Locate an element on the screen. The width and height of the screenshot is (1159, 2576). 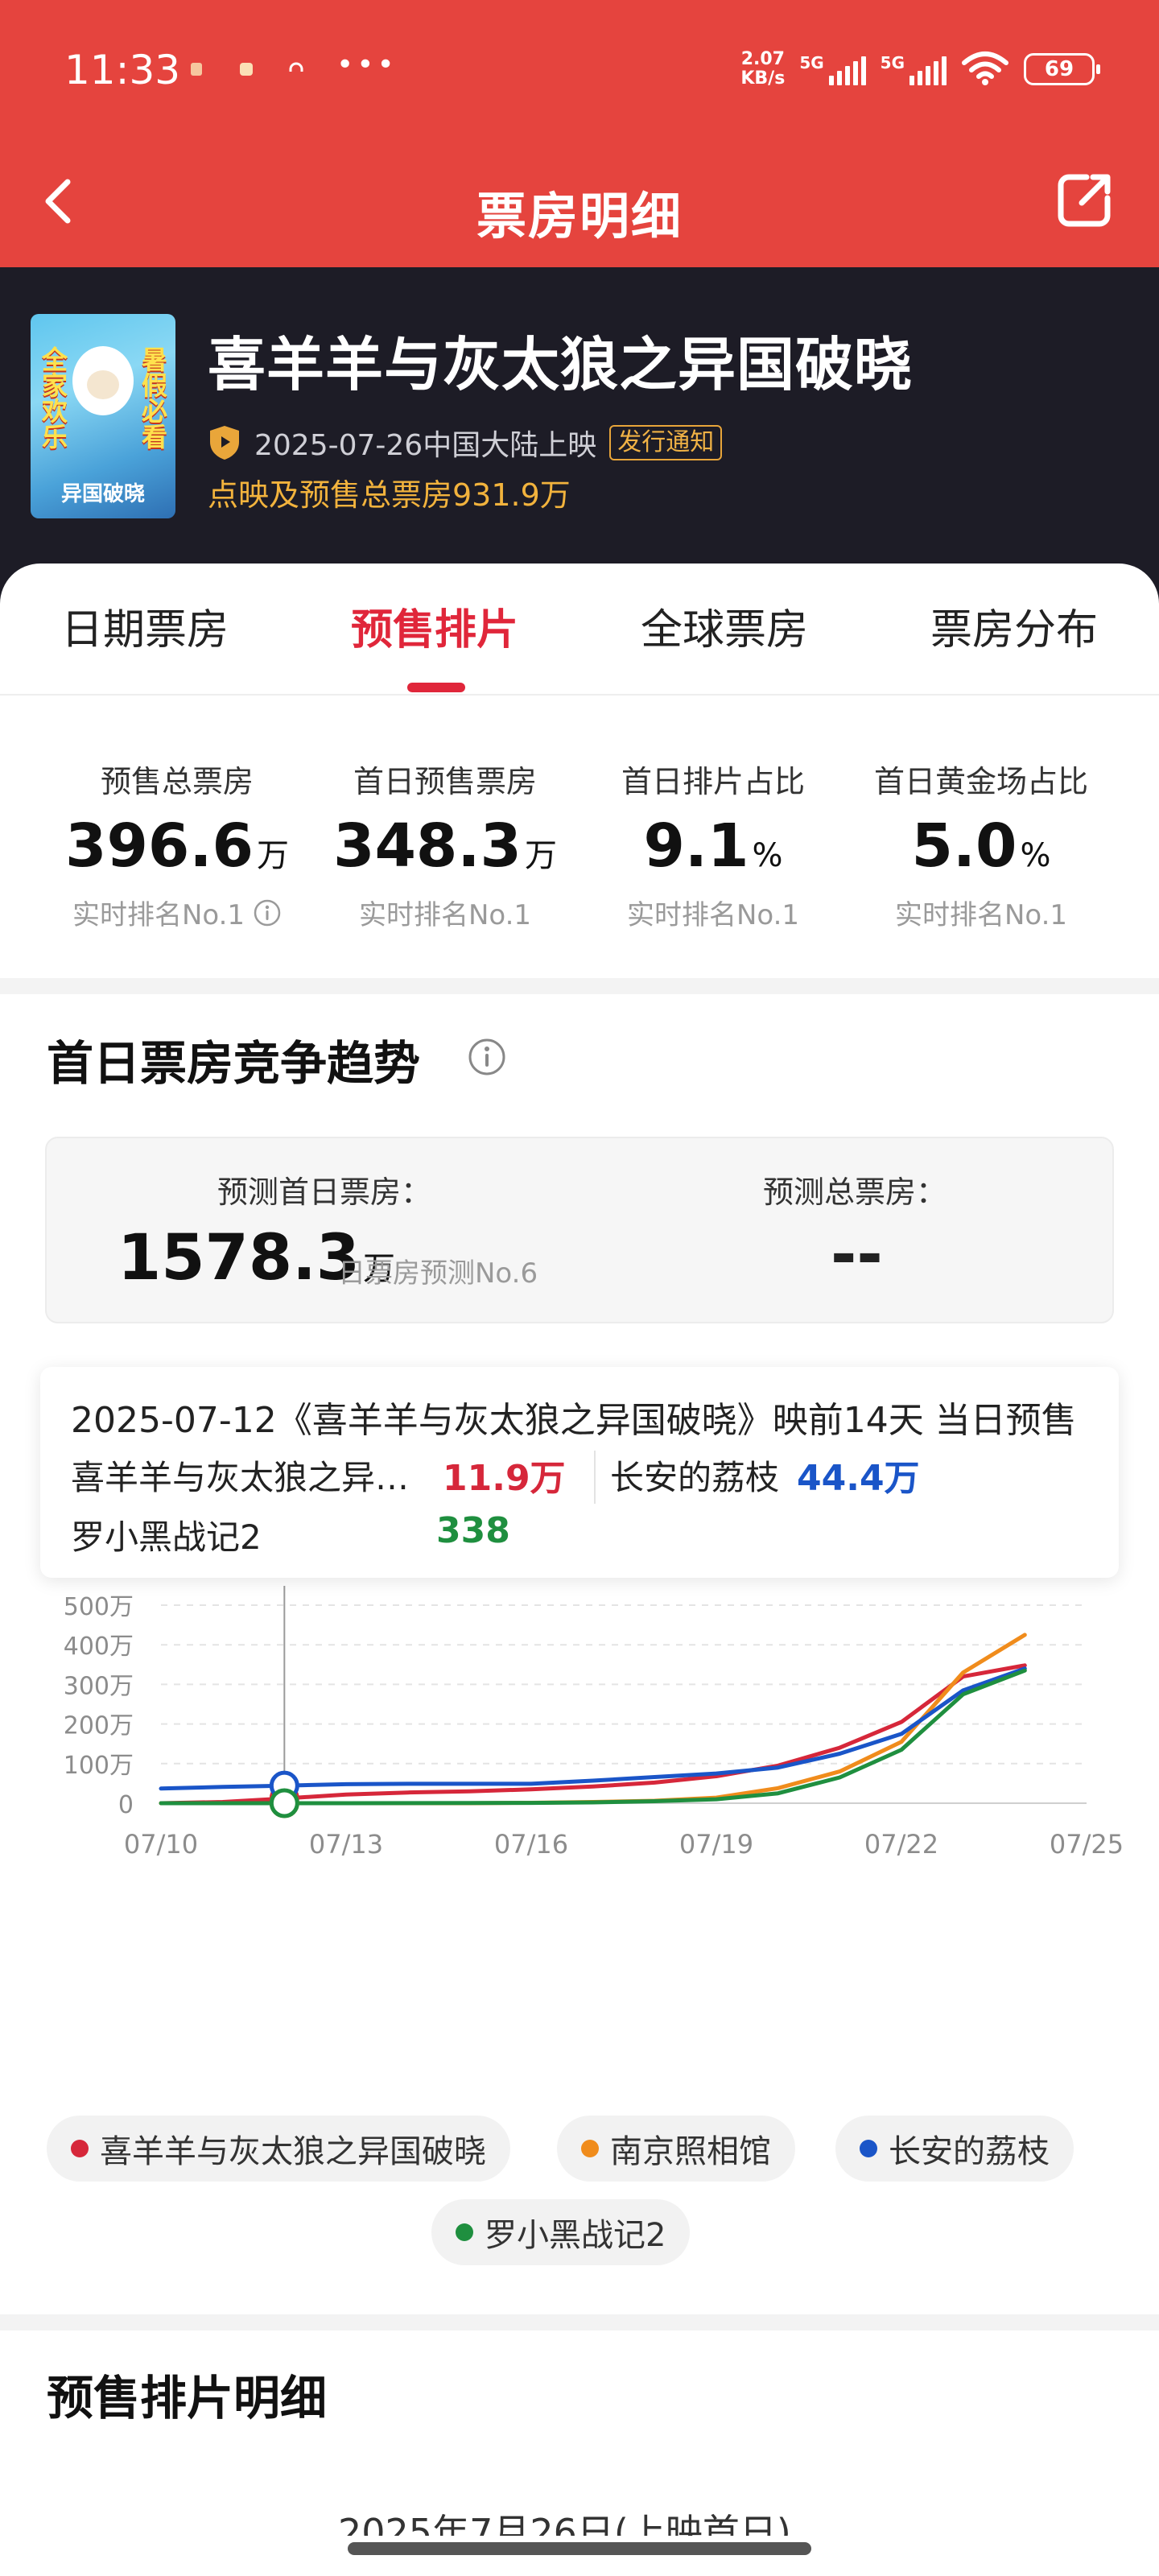
predict-first-day-number: 1578.3 is located at coordinates (239, 1258).